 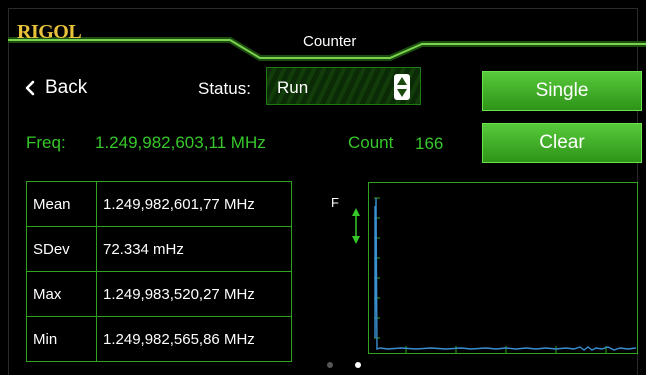 What do you see at coordinates (293, 87) in the screenshot?
I see `status-value: Run` at bounding box center [293, 87].